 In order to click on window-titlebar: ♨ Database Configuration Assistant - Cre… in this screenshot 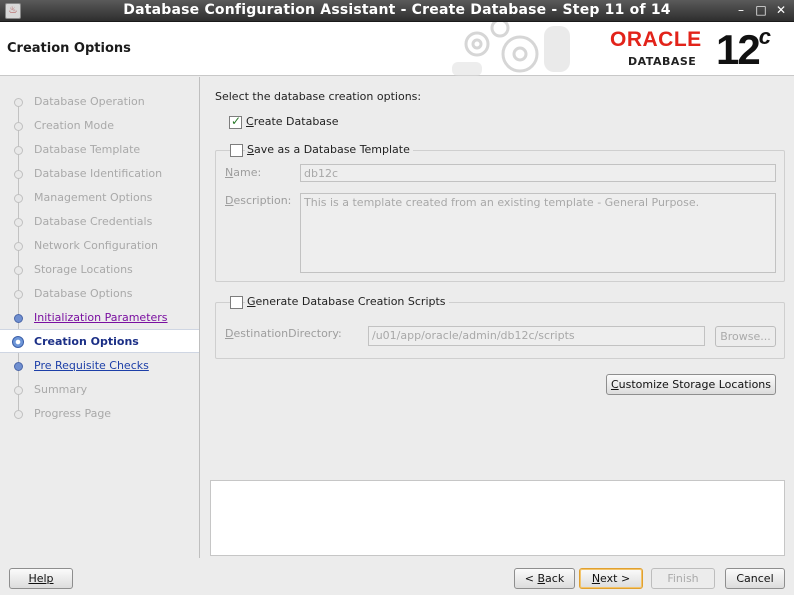, I will do `click(397, 11)`.